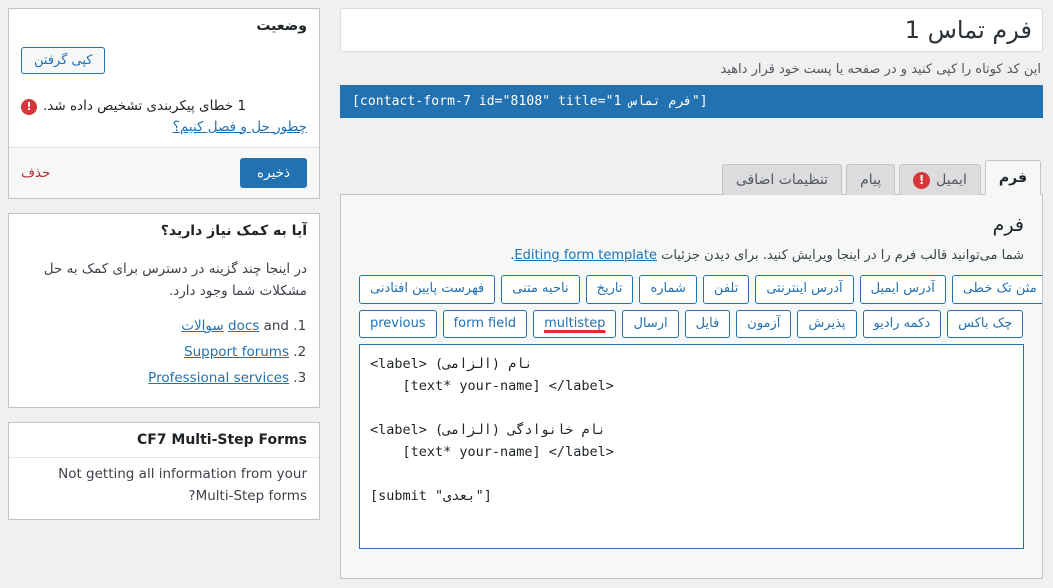  I want to click on help-link-2: Professional services, so click(218, 378).